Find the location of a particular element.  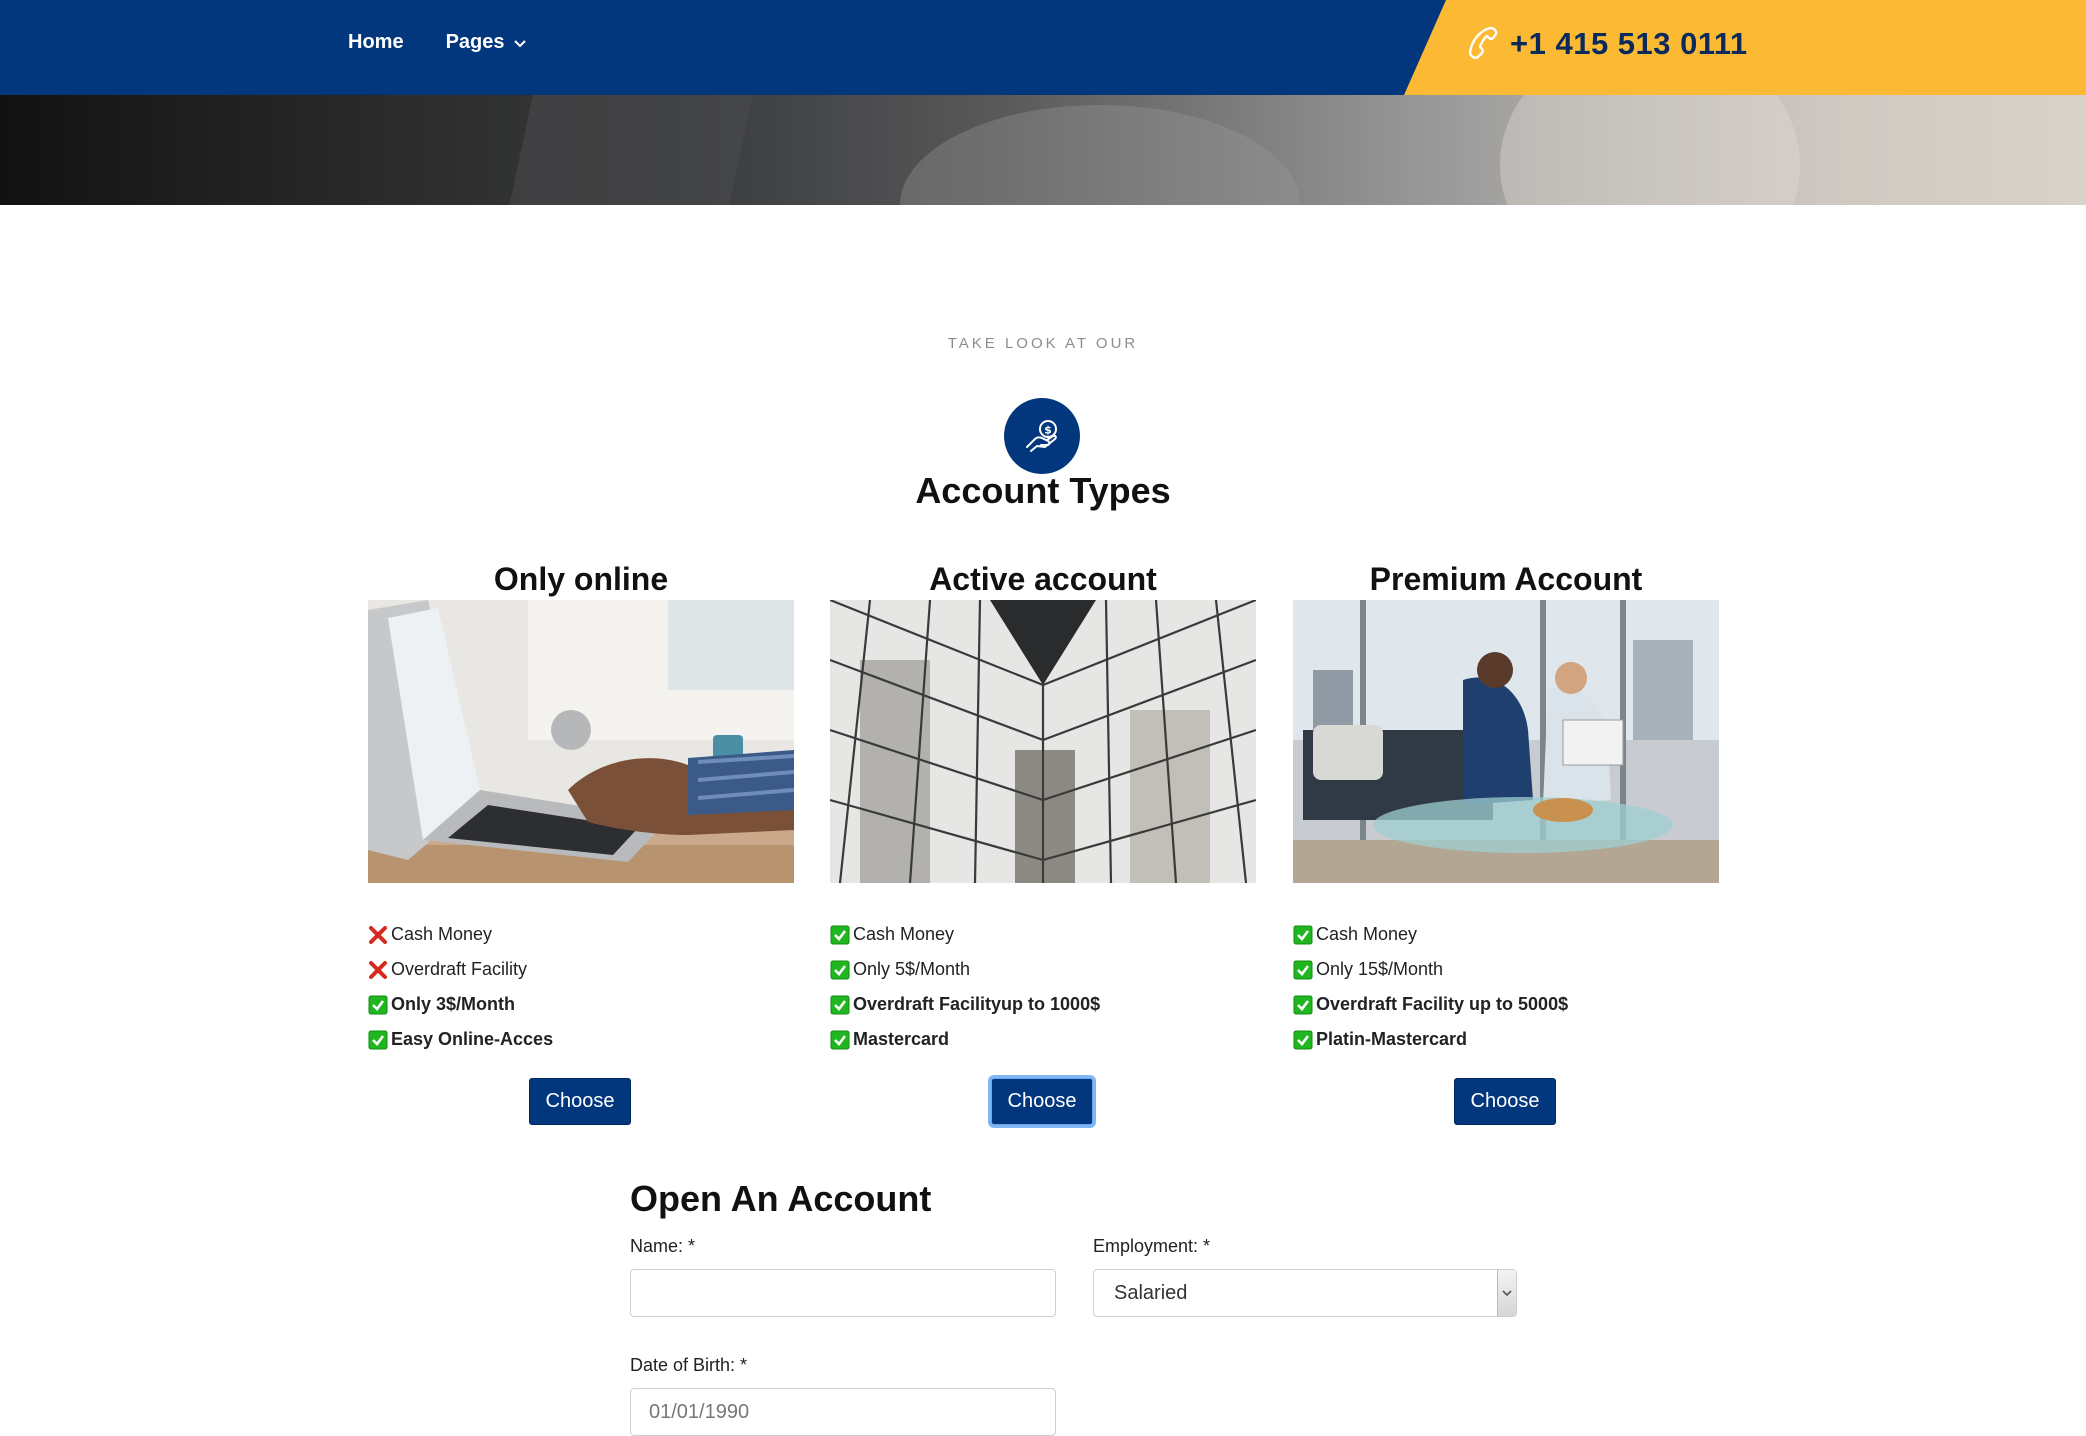

feature-item: Platin-Mastercard is located at coordinates (1506, 1039).